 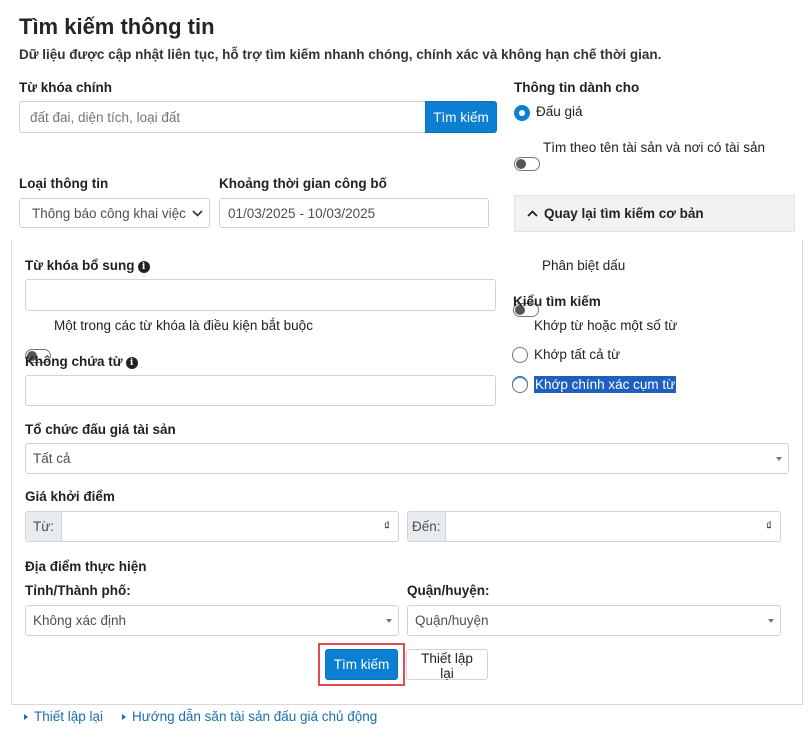 What do you see at coordinates (70, 496) in the screenshot?
I see `price-label: Giá khởi điểm` at bounding box center [70, 496].